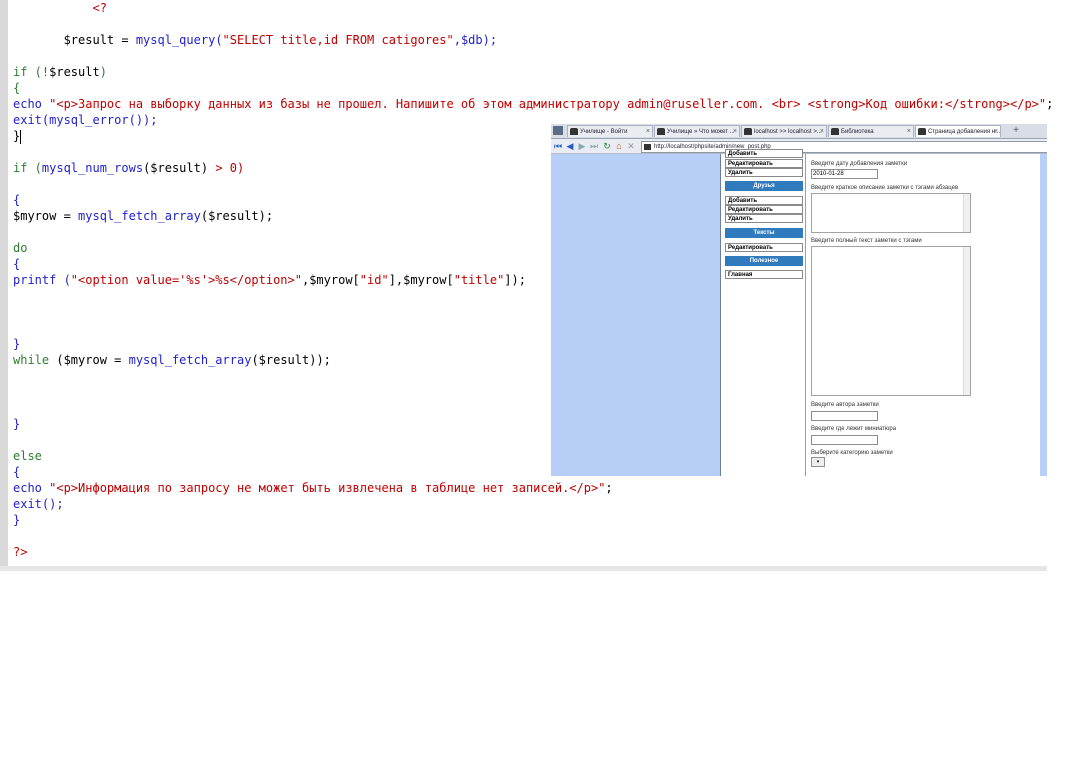 This screenshot has width=1072, height=761. Describe the element at coordinates (515, 280) in the screenshot. I see `code-tail: ]);` at that location.